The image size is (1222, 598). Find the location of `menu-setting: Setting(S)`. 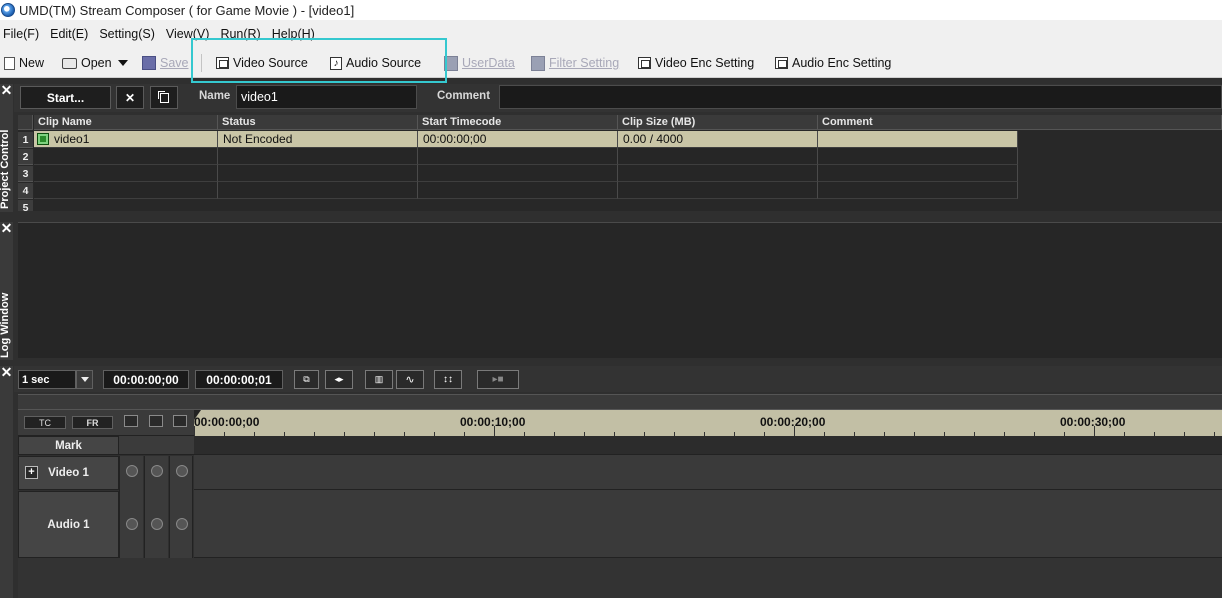

menu-setting: Setting(S) is located at coordinates (128, 34).